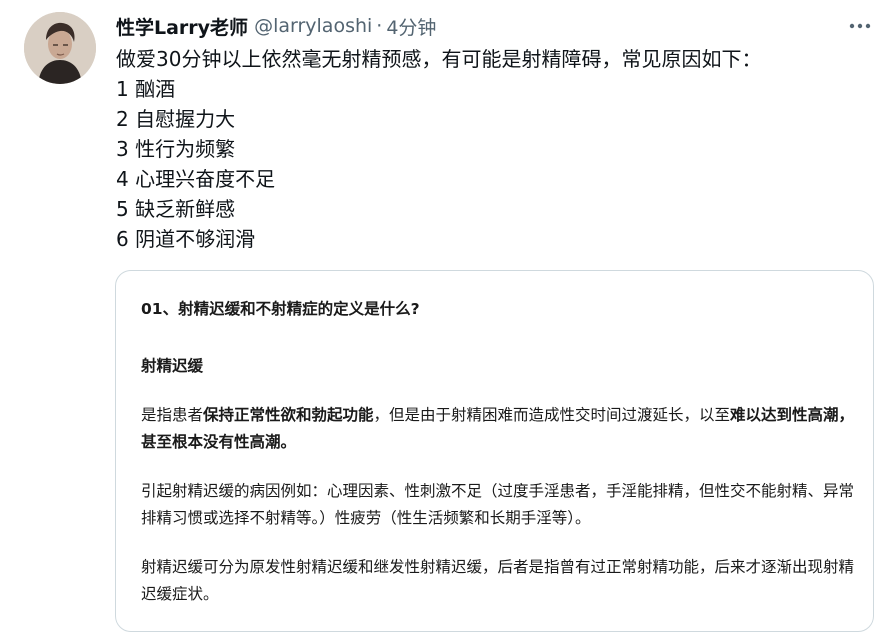 This screenshot has width=895, height=634. What do you see at coordinates (172, 415) in the screenshot?
I see `text-run: 是指患者` at bounding box center [172, 415].